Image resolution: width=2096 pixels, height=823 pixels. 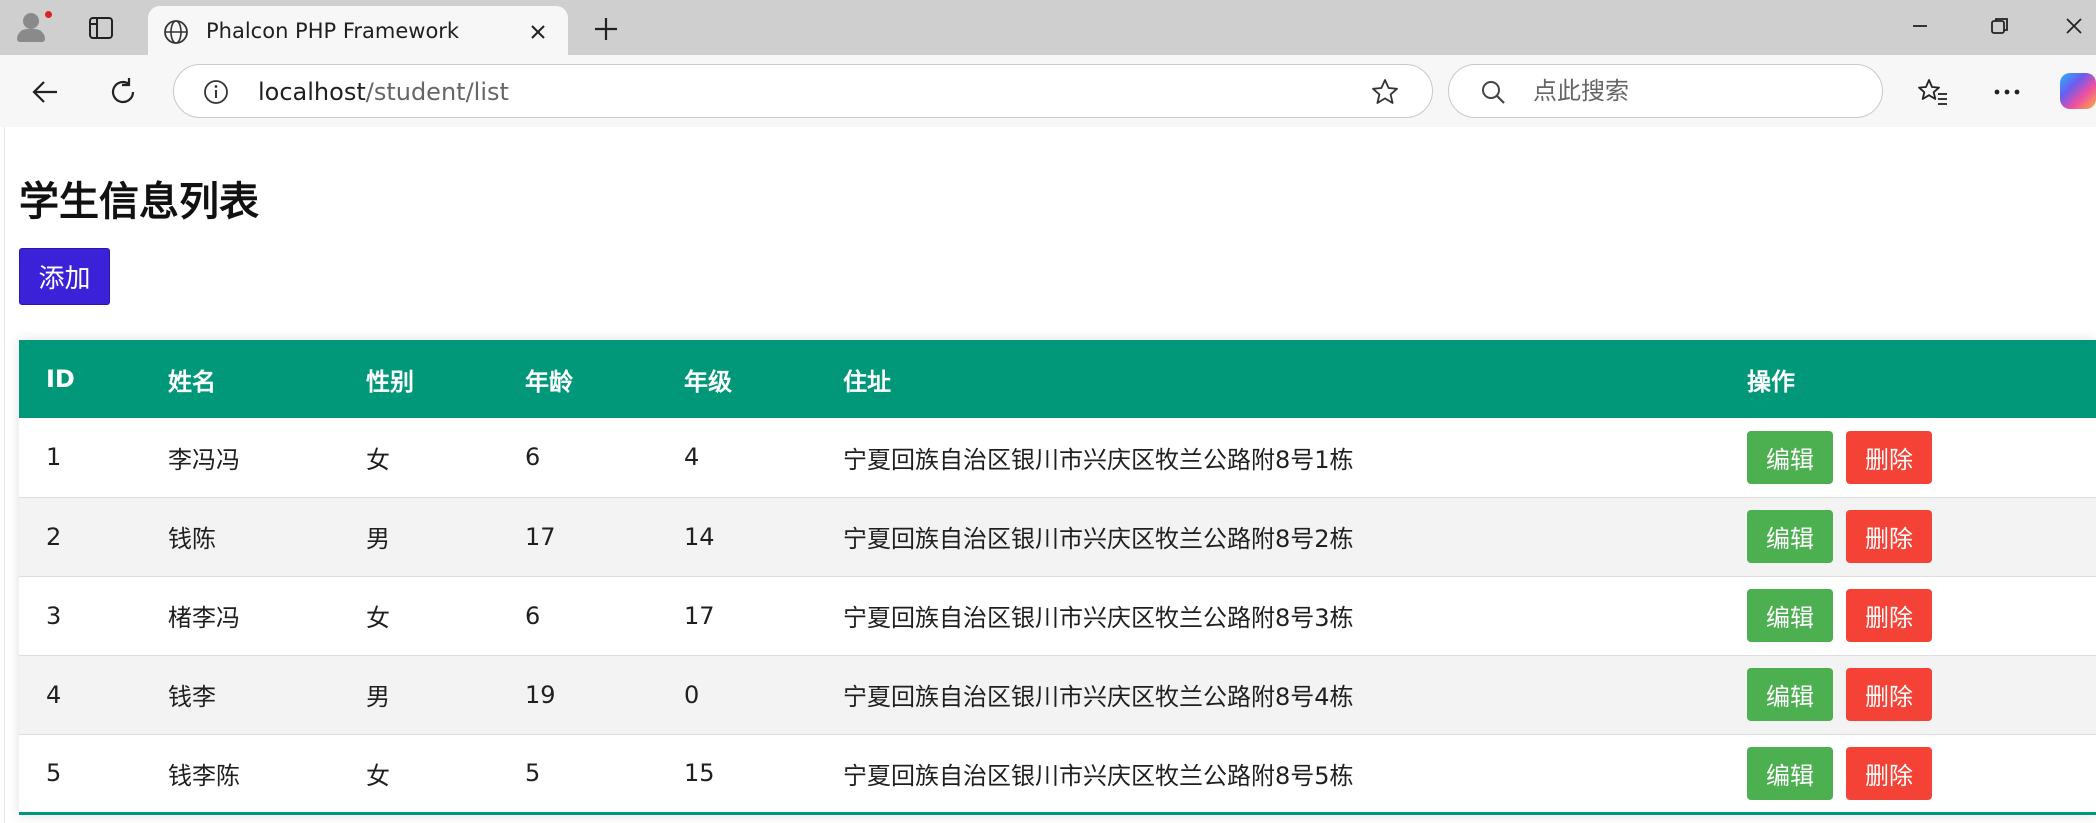 I want to click on cell-address: 宁夏回族自治区银川市兴庆区牧兰公路附8号2栋, so click(x=1268, y=537).